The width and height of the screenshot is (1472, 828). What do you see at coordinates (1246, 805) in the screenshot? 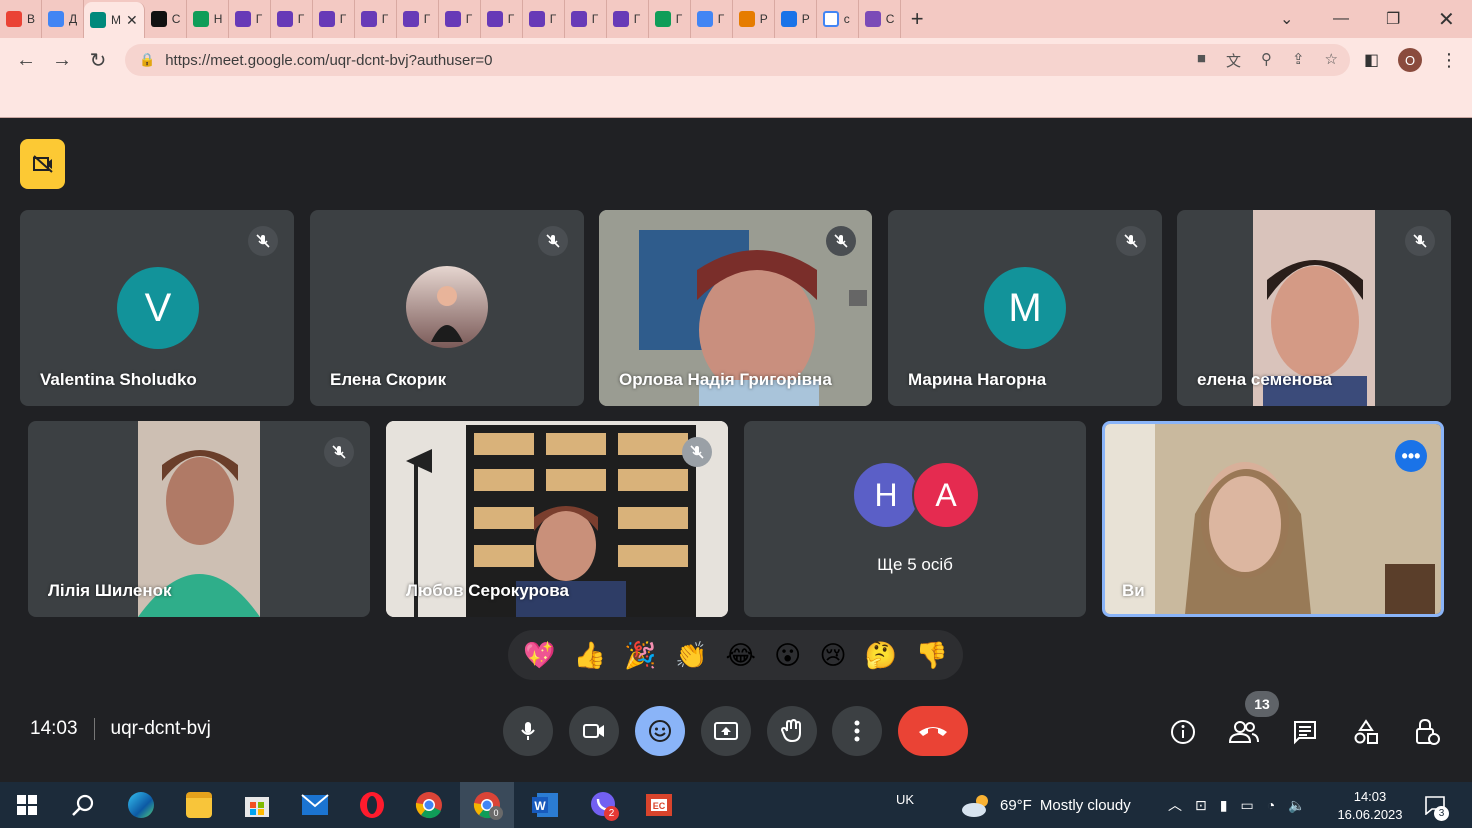
I see `battery-icon: ▭` at bounding box center [1246, 805].